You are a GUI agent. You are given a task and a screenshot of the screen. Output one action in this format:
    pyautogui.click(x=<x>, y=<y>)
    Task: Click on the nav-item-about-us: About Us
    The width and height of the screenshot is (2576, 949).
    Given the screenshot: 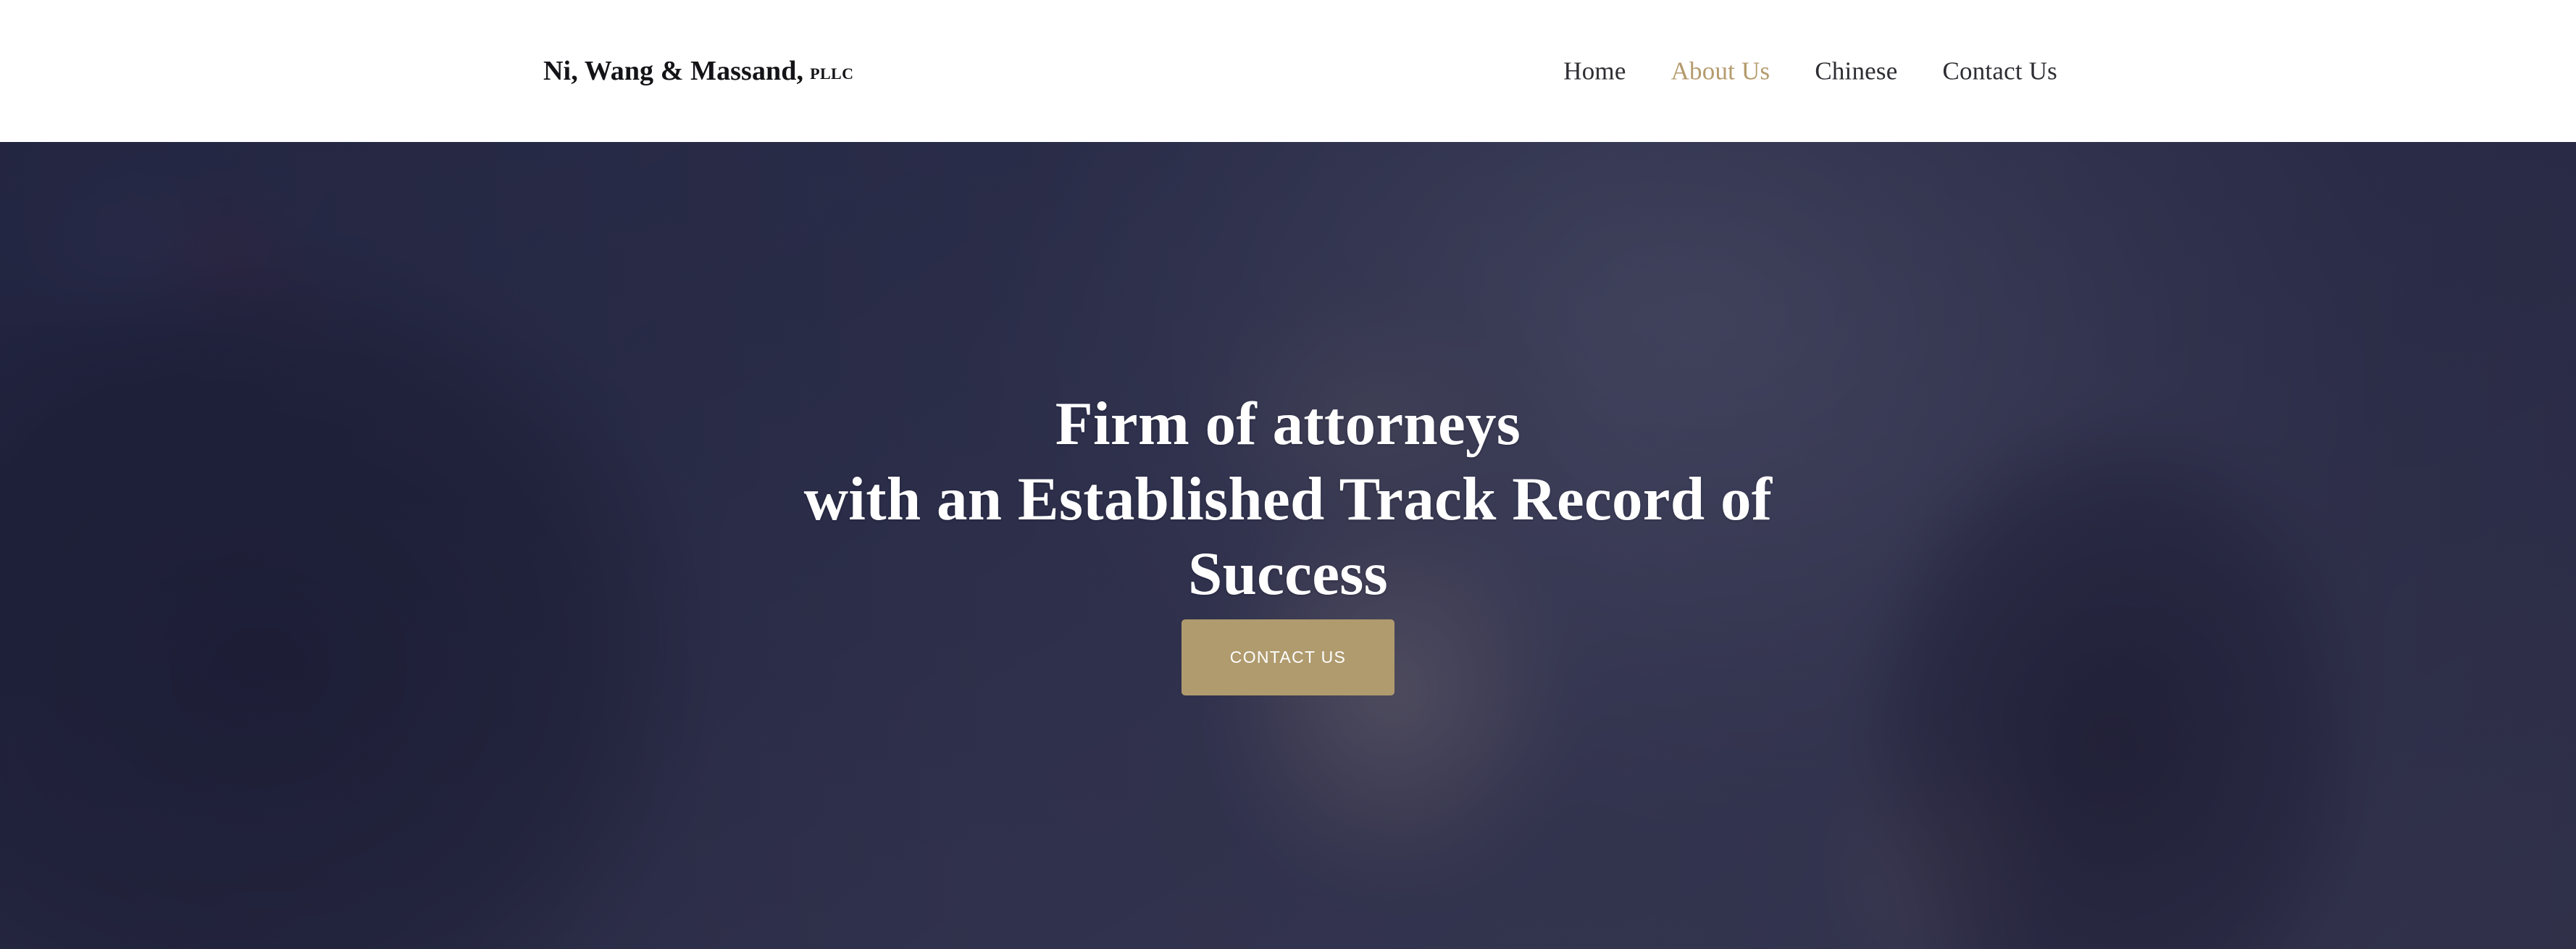 What is the action you would take?
    pyautogui.click(x=1720, y=71)
    